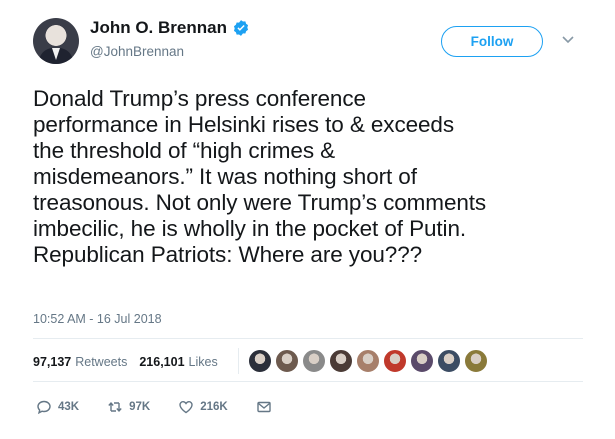 The image size is (615, 439). What do you see at coordinates (158, 28) in the screenshot?
I see `display-name: John O. Brennan` at bounding box center [158, 28].